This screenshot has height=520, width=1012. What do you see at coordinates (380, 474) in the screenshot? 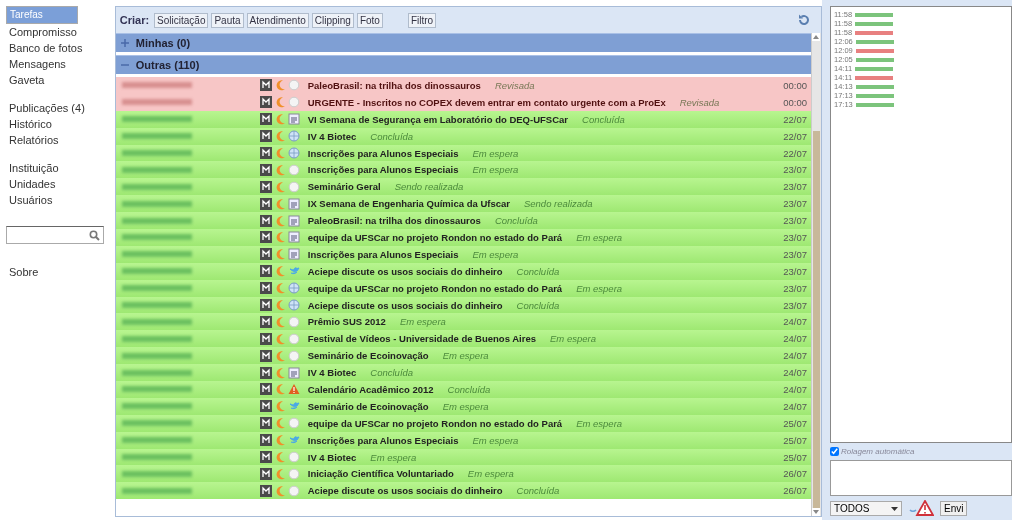
I see `task-title: Iniciação Científica Voluntariado` at bounding box center [380, 474].